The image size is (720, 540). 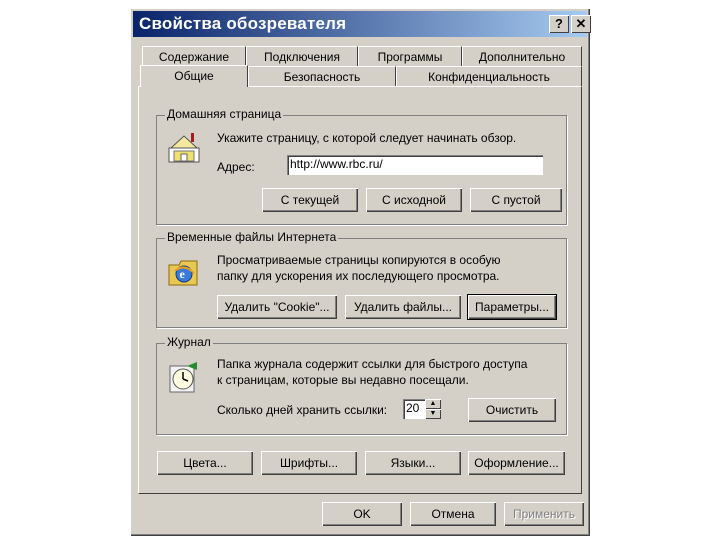 I want to click on history-legend: Журнал, so click(x=189, y=342).